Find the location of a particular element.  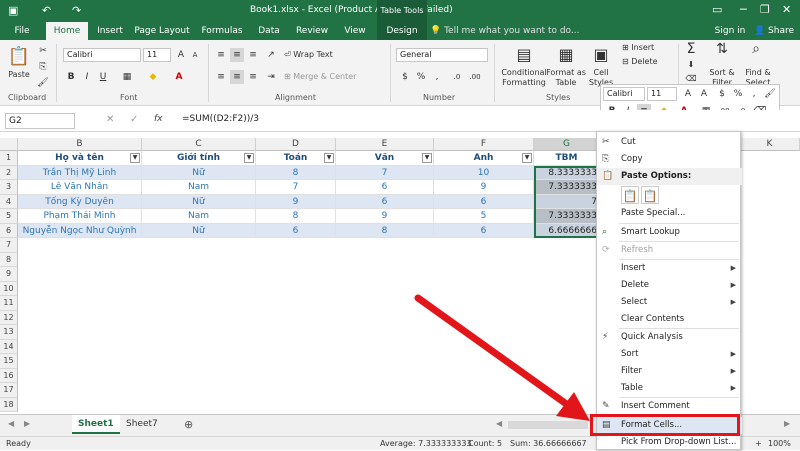

row-header: 16 is located at coordinates (9, 375).